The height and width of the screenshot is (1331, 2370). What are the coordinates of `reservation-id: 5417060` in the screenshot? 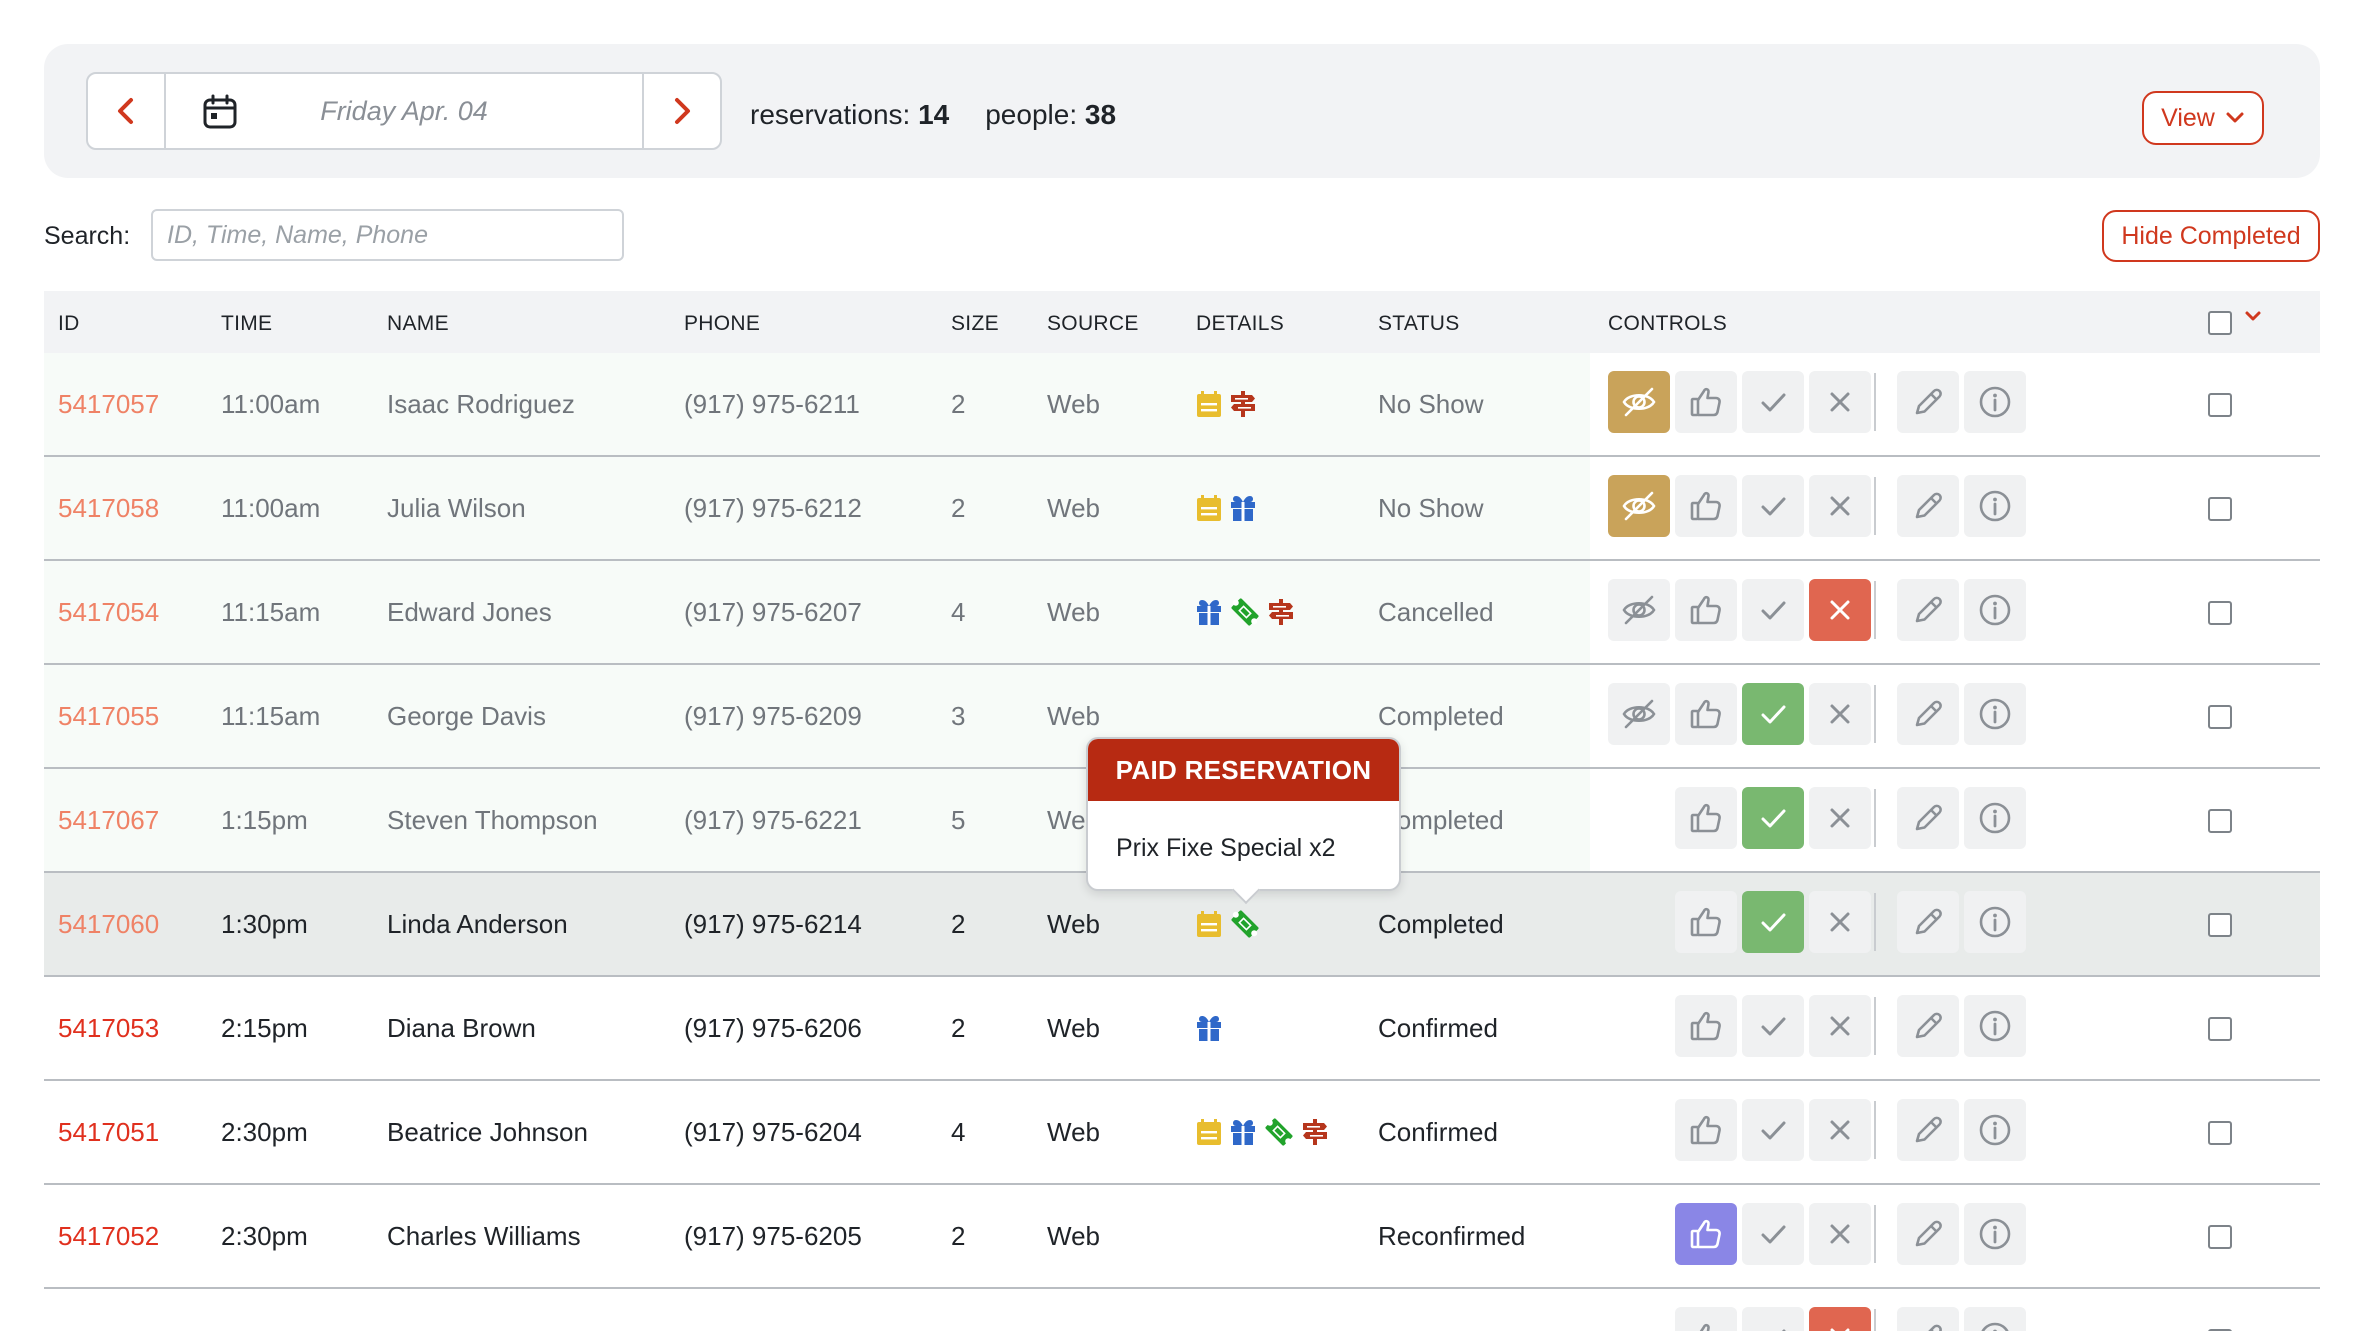 It's located at (108, 924).